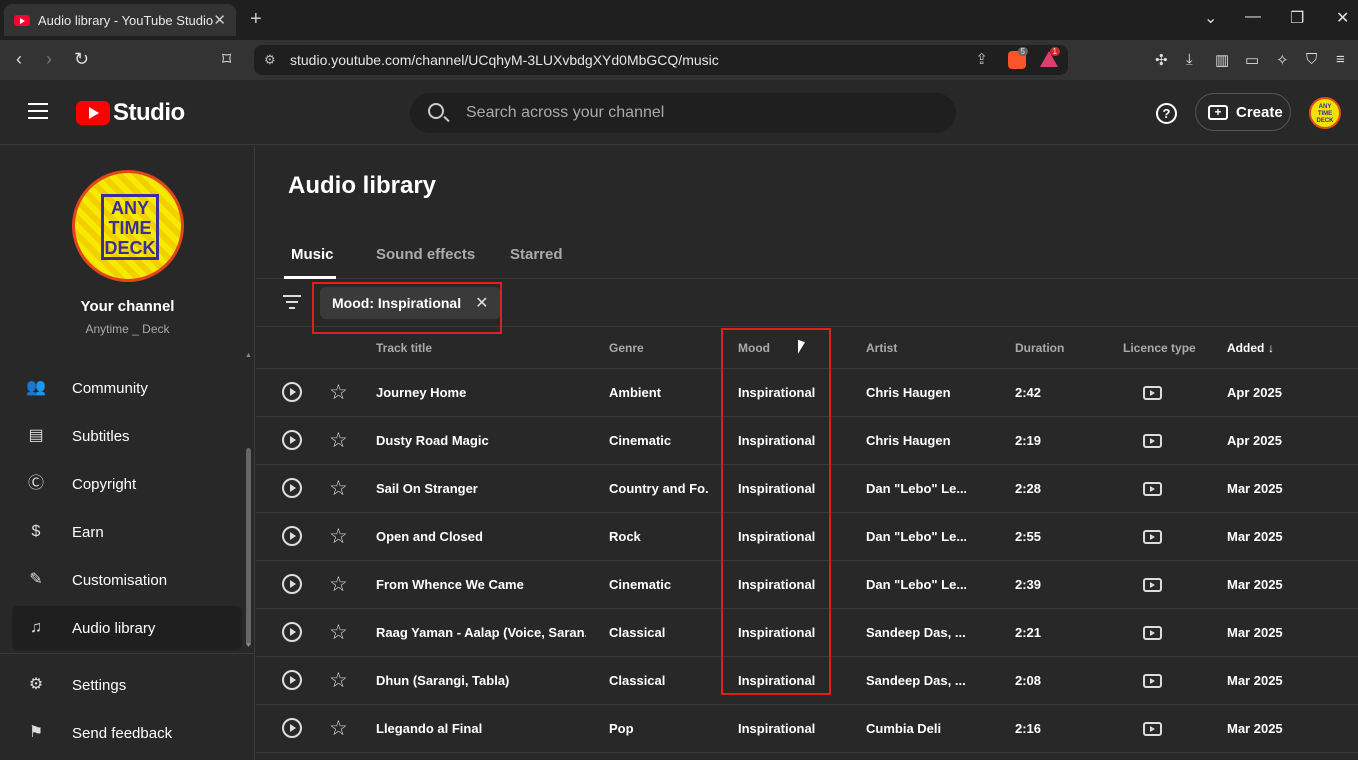 The image size is (1358, 760). Describe the element at coordinates (429, 536) in the screenshot. I see `track-title-cell: Open and Closed` at that location.